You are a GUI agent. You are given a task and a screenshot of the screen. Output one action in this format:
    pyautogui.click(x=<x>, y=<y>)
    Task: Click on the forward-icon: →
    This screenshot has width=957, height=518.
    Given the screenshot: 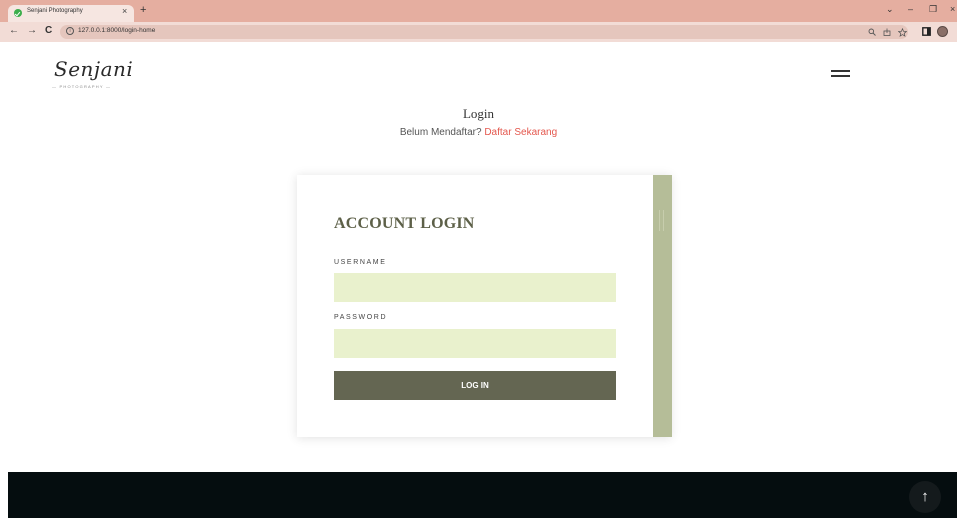 What is the action you would take?
    pyautogui.click(x=32, y=30)
    